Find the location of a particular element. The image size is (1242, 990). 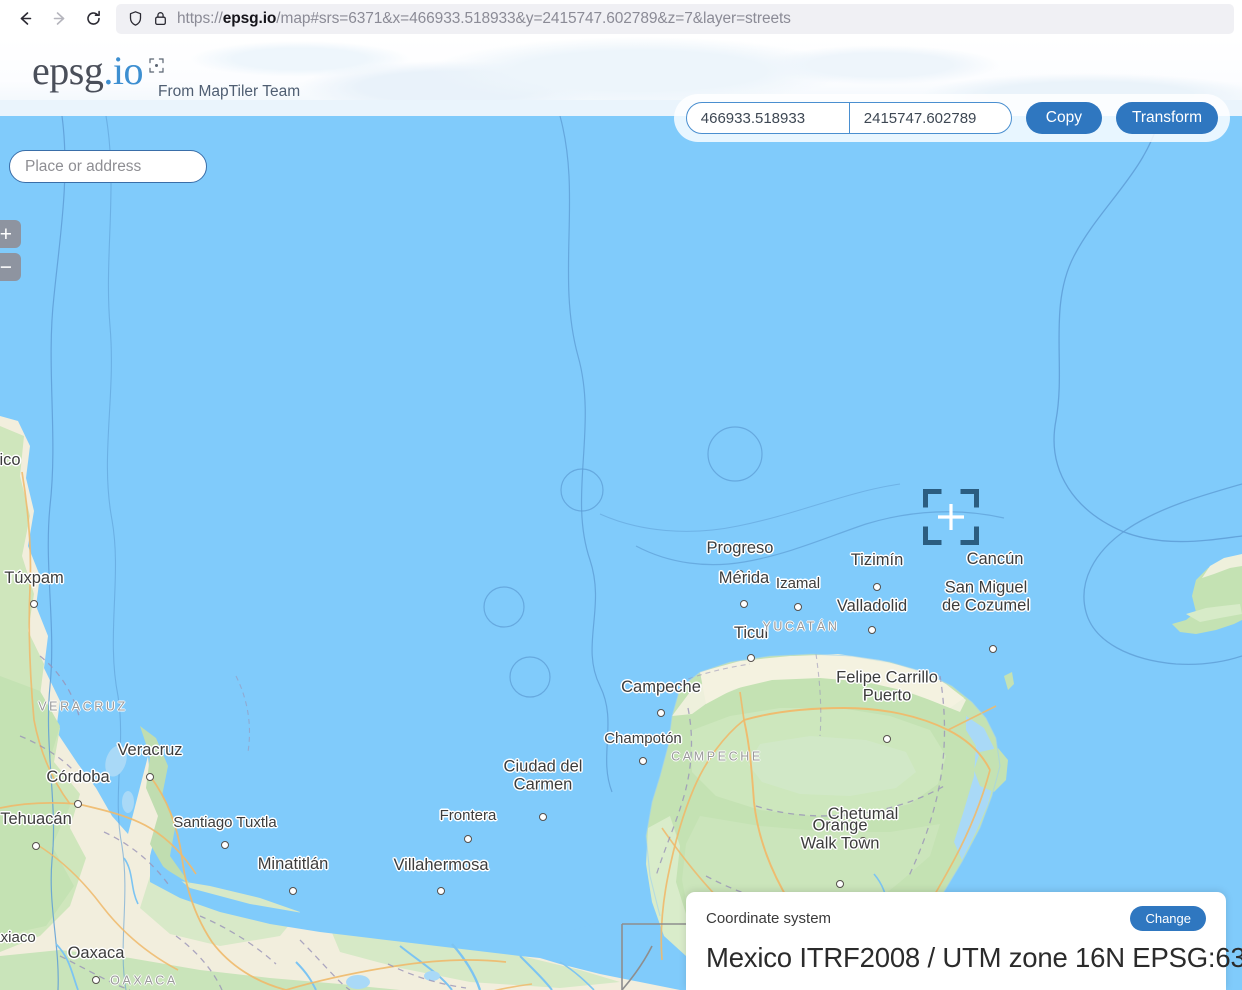

place-search-box is located at coordinates (108, 166).